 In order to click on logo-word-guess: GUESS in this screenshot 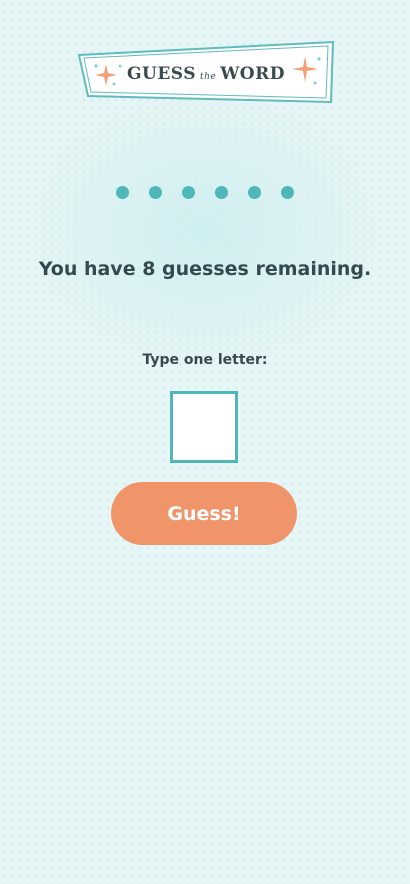, I will do `click(161, 74)`.